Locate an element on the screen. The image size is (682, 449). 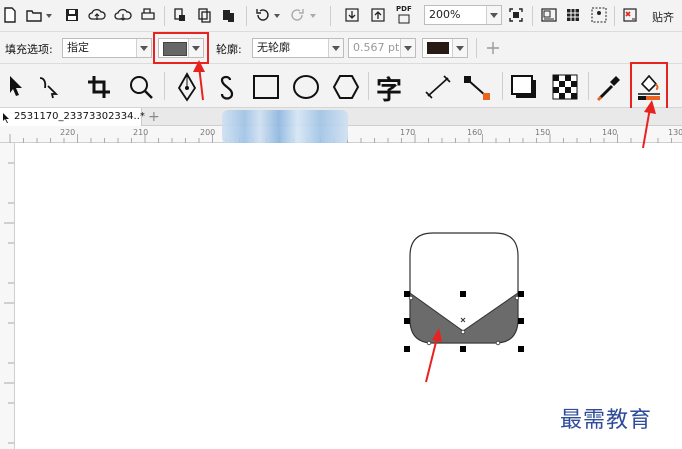
outline-width-dropdown: 0.567 pt is located at coordinates (382, 48).